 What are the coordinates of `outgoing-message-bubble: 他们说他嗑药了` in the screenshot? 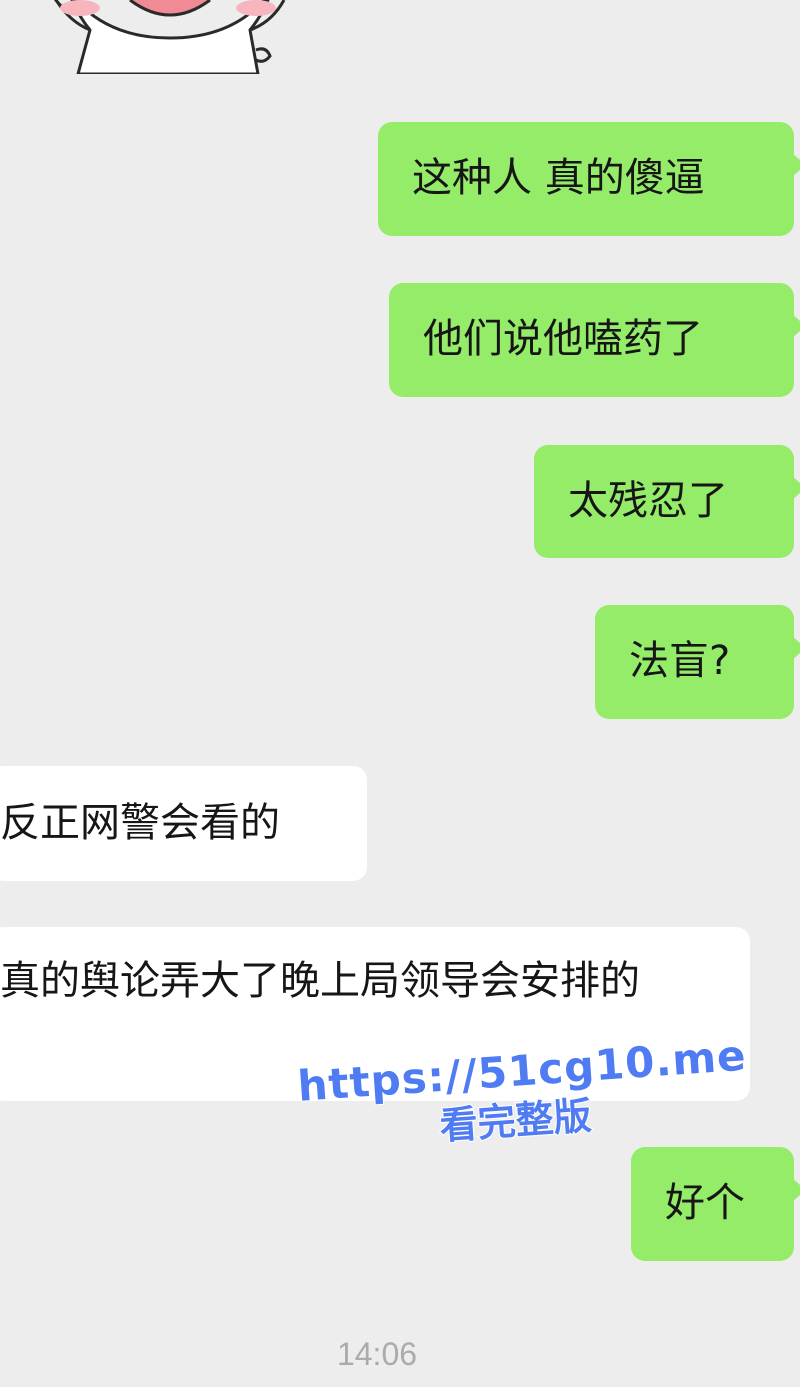 It's located at (594, 340).